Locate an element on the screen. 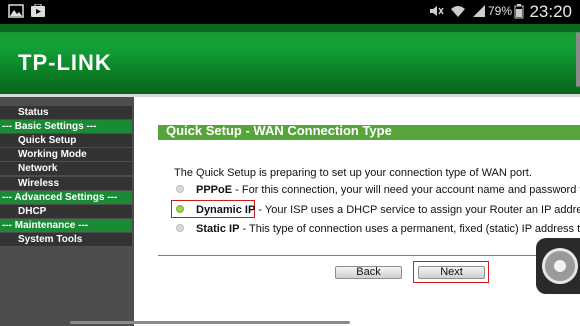 The height and width of the screenshot is (326, 580). assistive-touch-button is located at coordinates (558, 266).